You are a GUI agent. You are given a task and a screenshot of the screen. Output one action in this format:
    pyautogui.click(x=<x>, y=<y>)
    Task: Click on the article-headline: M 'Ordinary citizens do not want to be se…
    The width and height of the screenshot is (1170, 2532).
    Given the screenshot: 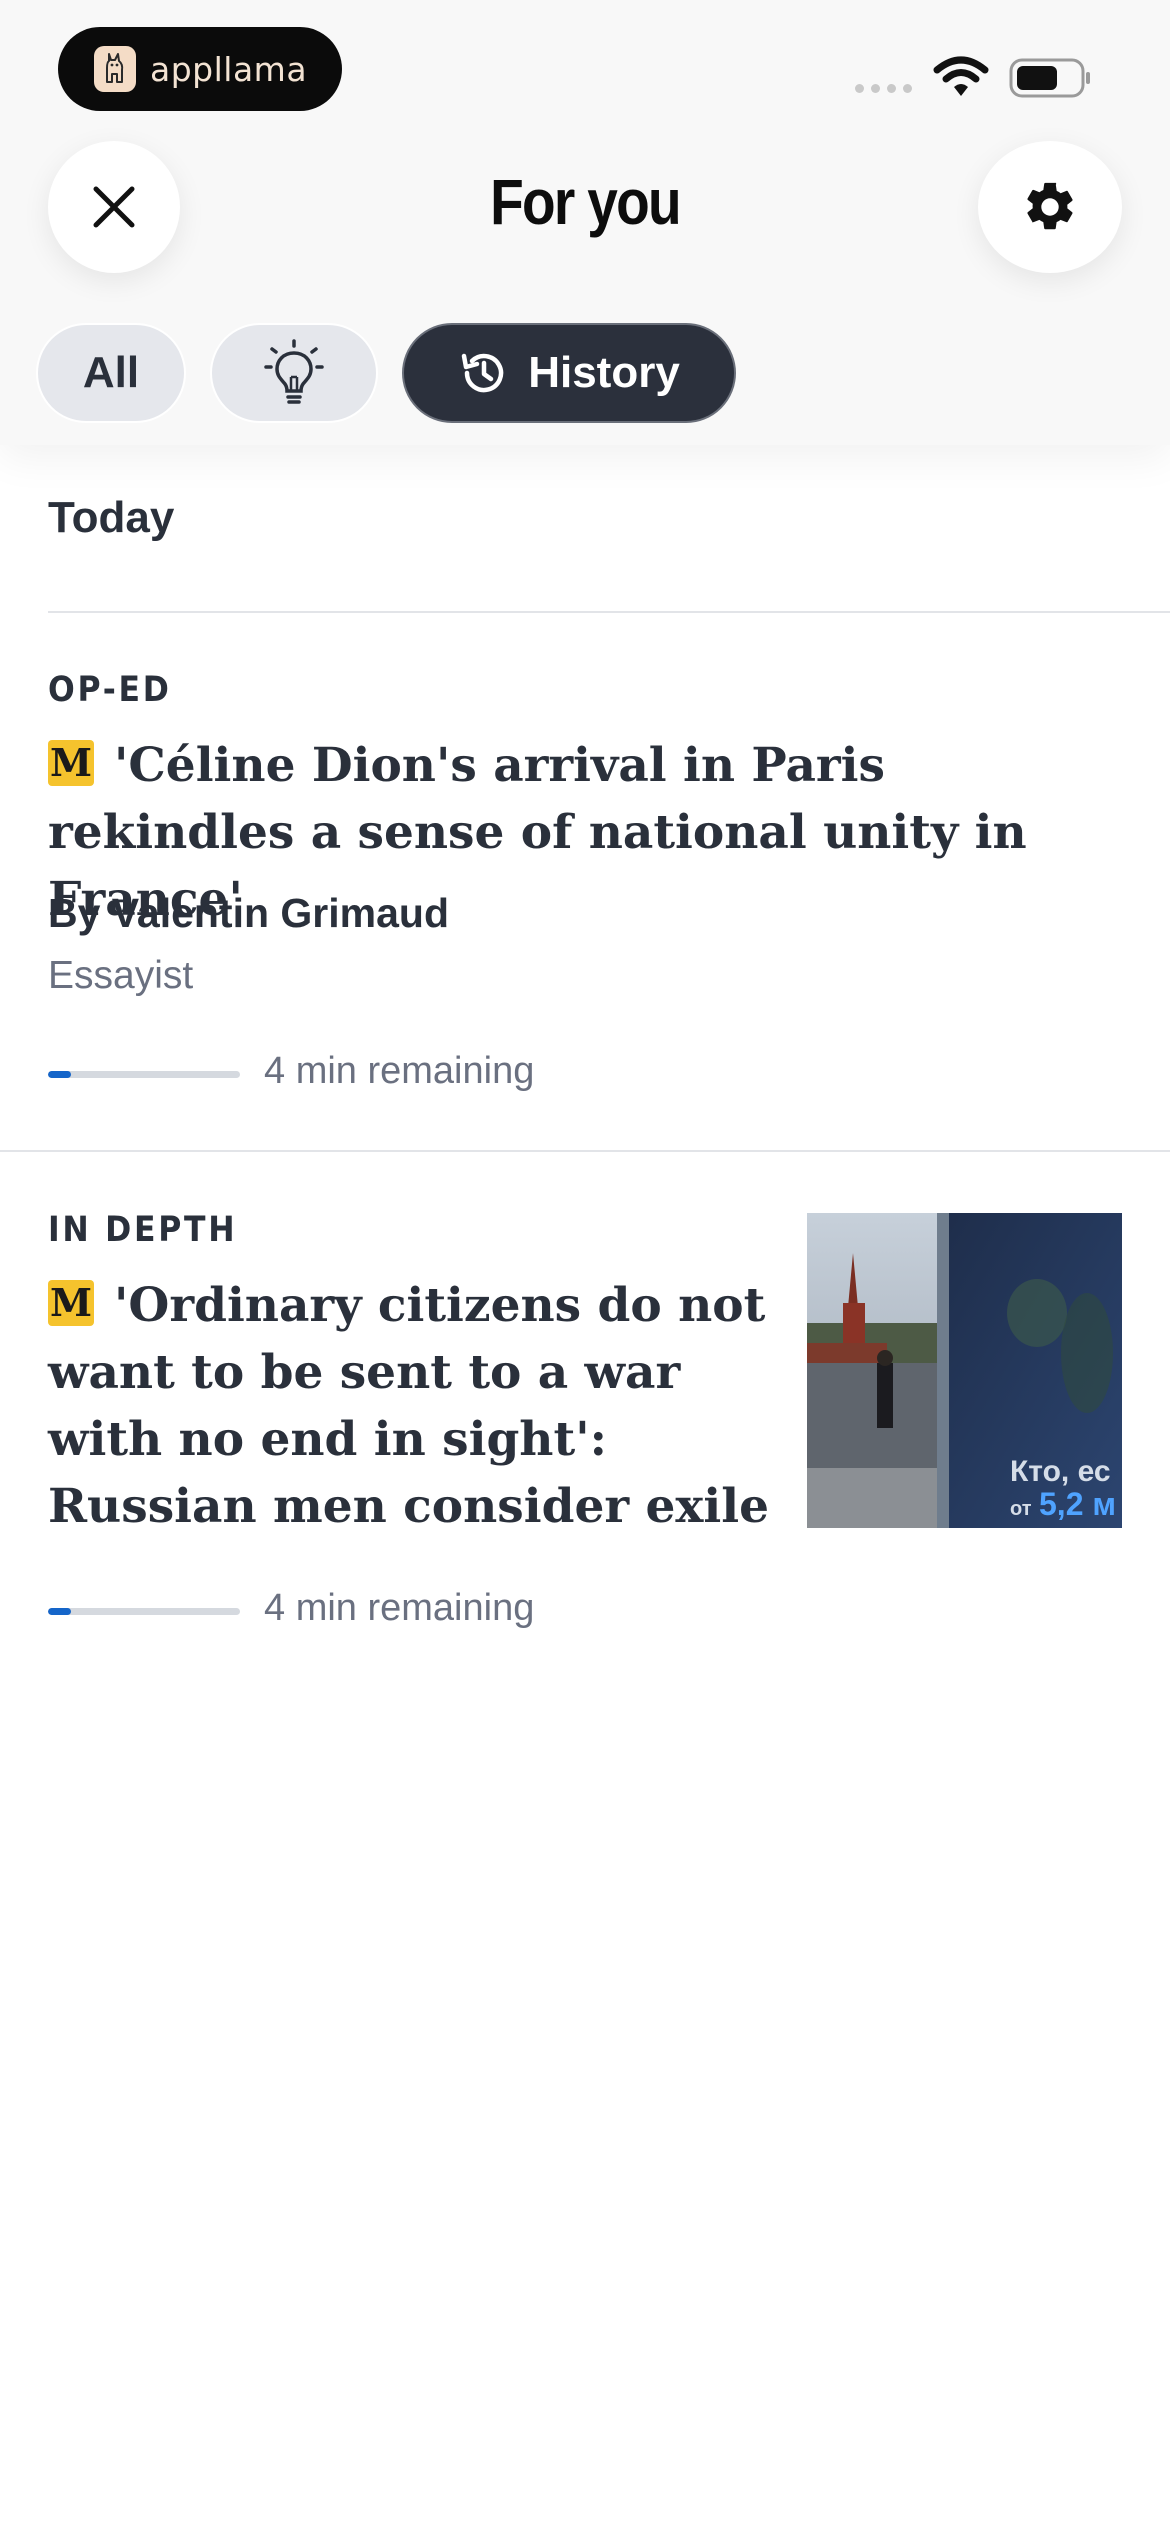 What is the action you would take?
    pyautogui.click(x=413, y=1406)
    